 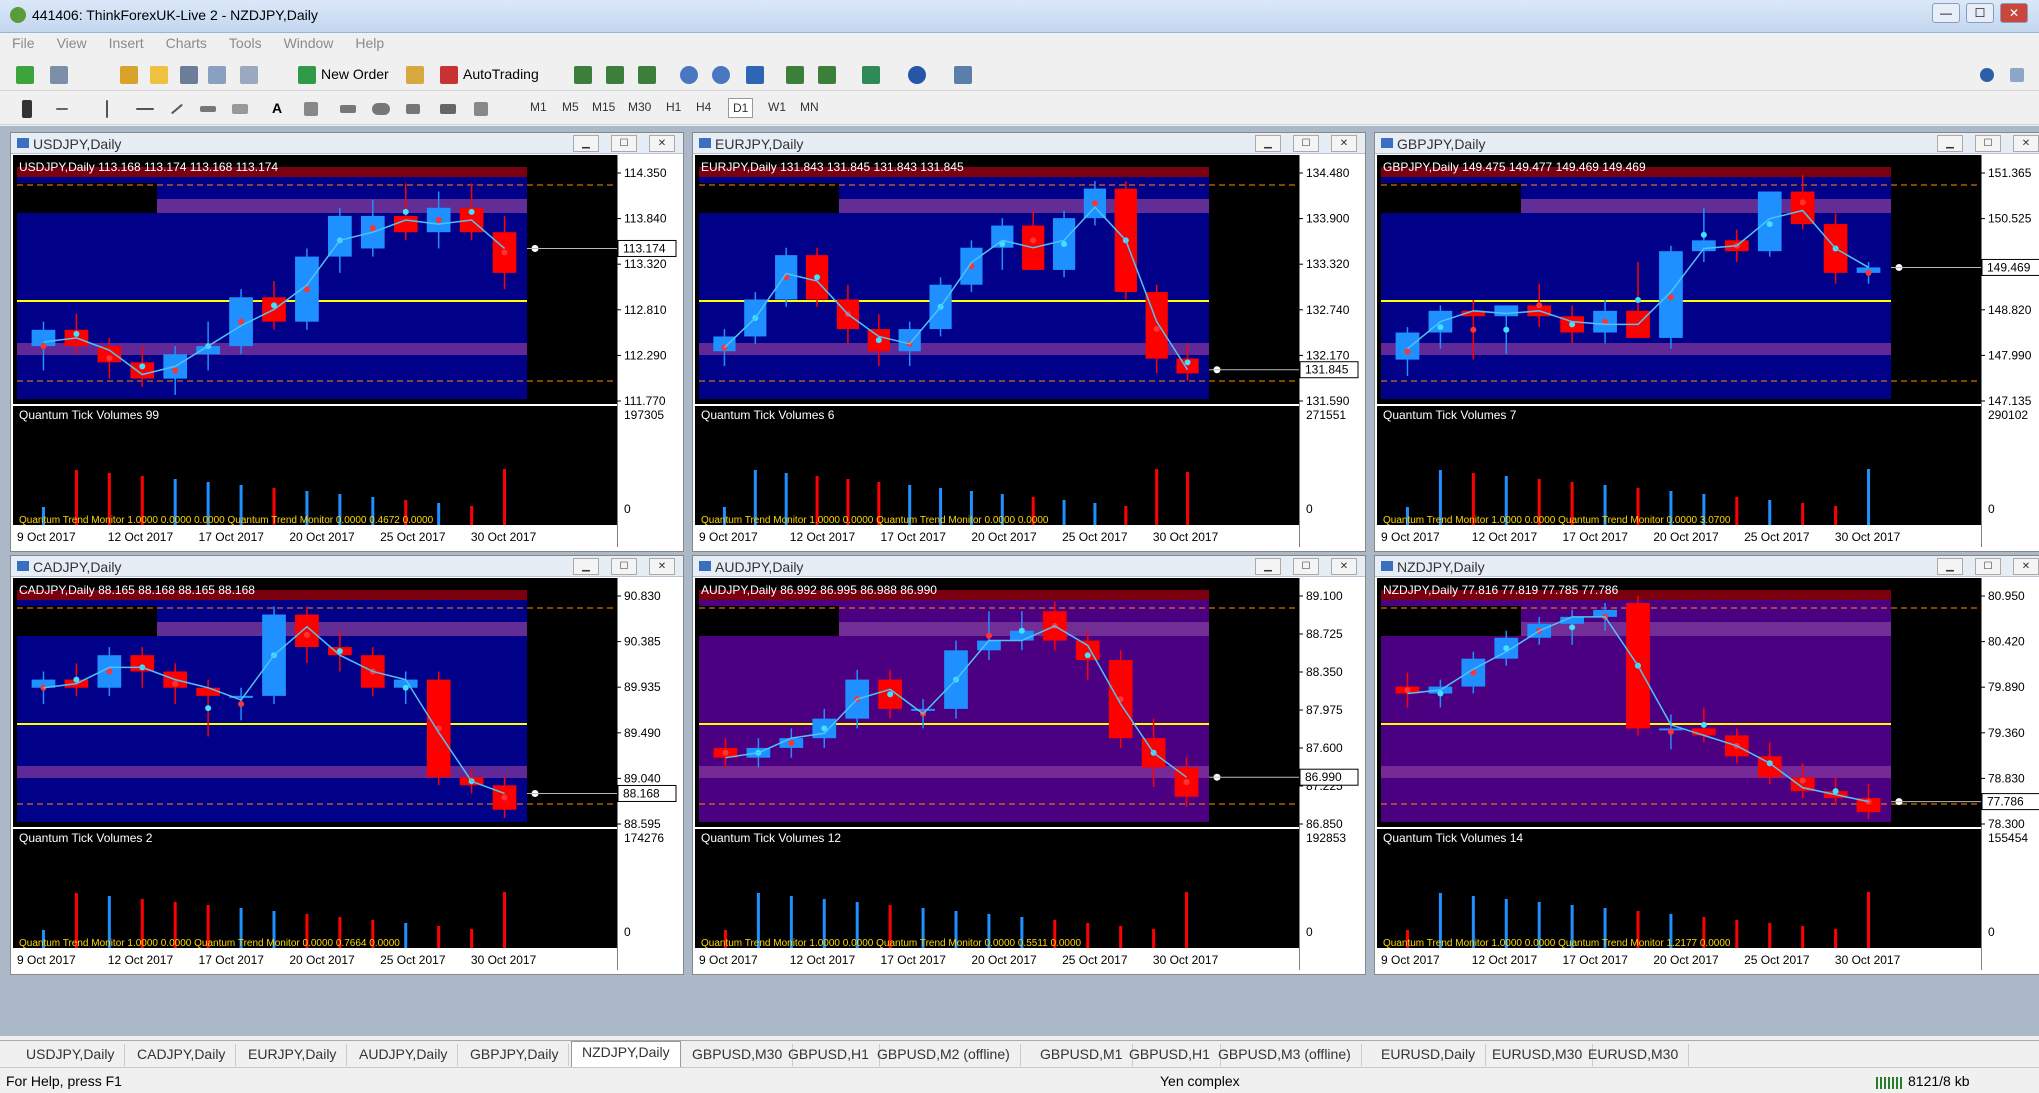 I want to click on terminal-icon, so click(x=217, y=74).